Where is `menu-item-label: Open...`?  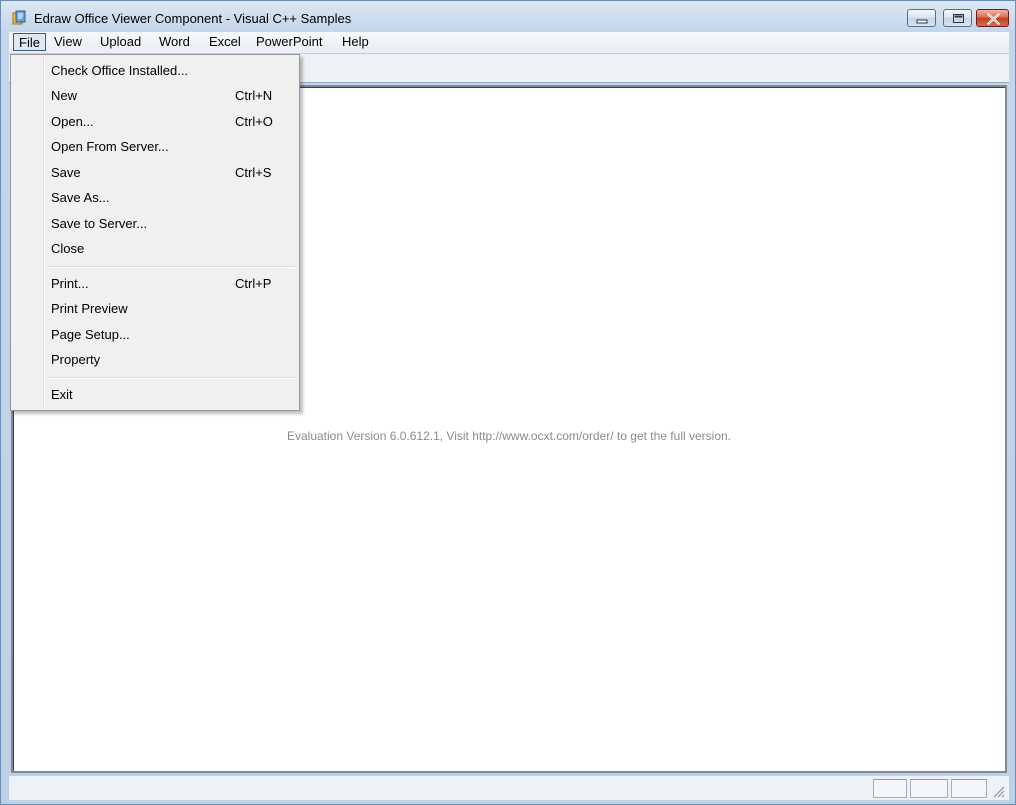
menu-item-label: Open... is located at coordinates (72, 121).